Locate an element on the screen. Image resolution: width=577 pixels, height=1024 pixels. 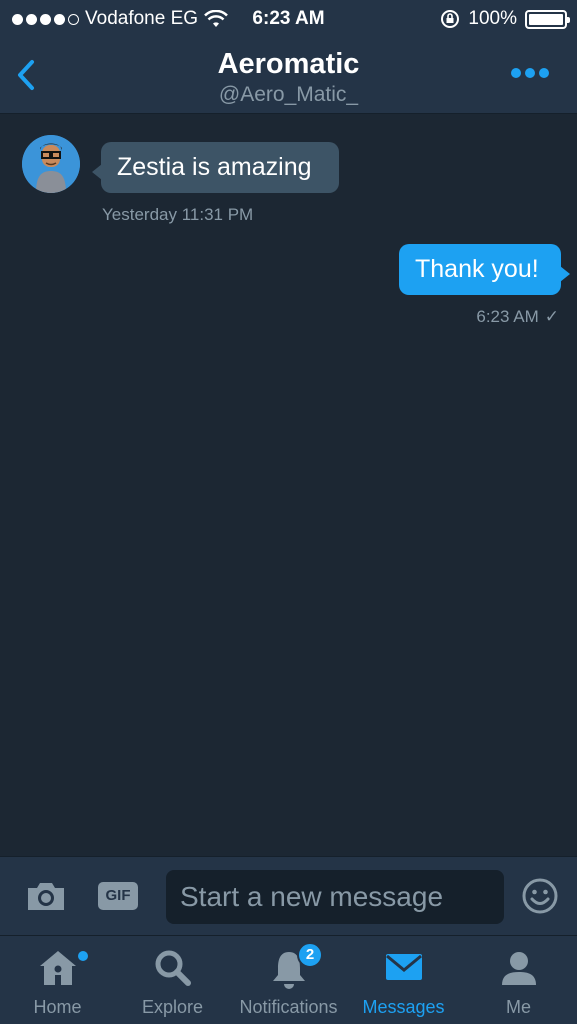
conversation-header: Aeromatic @Aero_Matic_ is located at coordinates (288, 76).